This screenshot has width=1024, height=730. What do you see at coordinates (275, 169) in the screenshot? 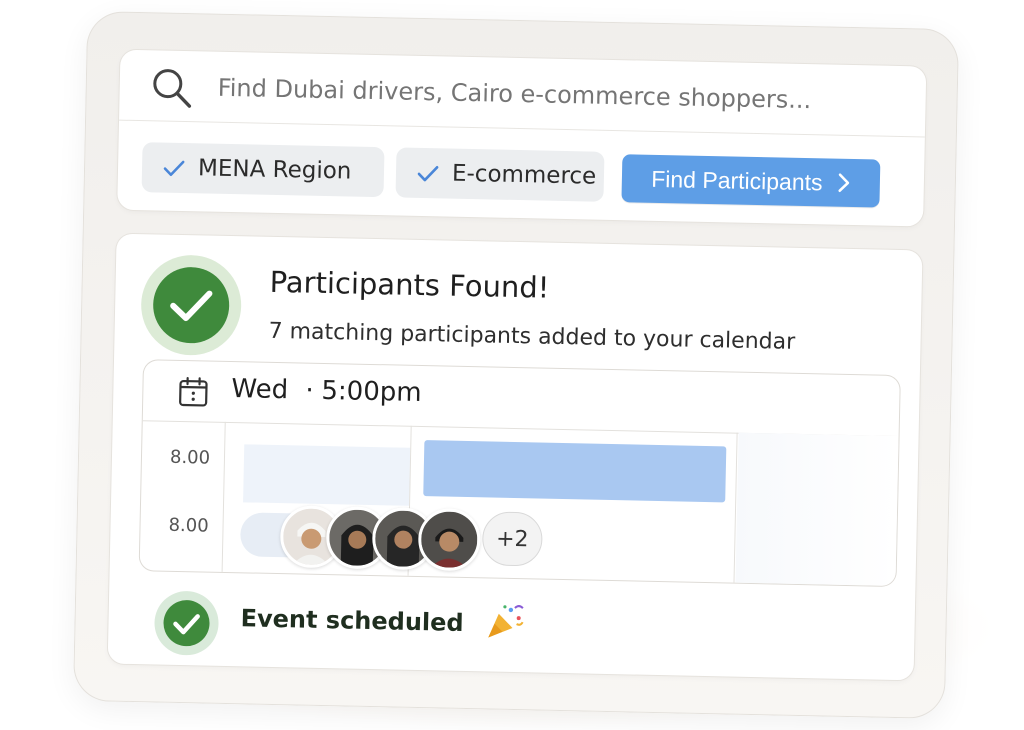
I see `filter-chip-label: MENA Region` at bounding box center [275, 169].